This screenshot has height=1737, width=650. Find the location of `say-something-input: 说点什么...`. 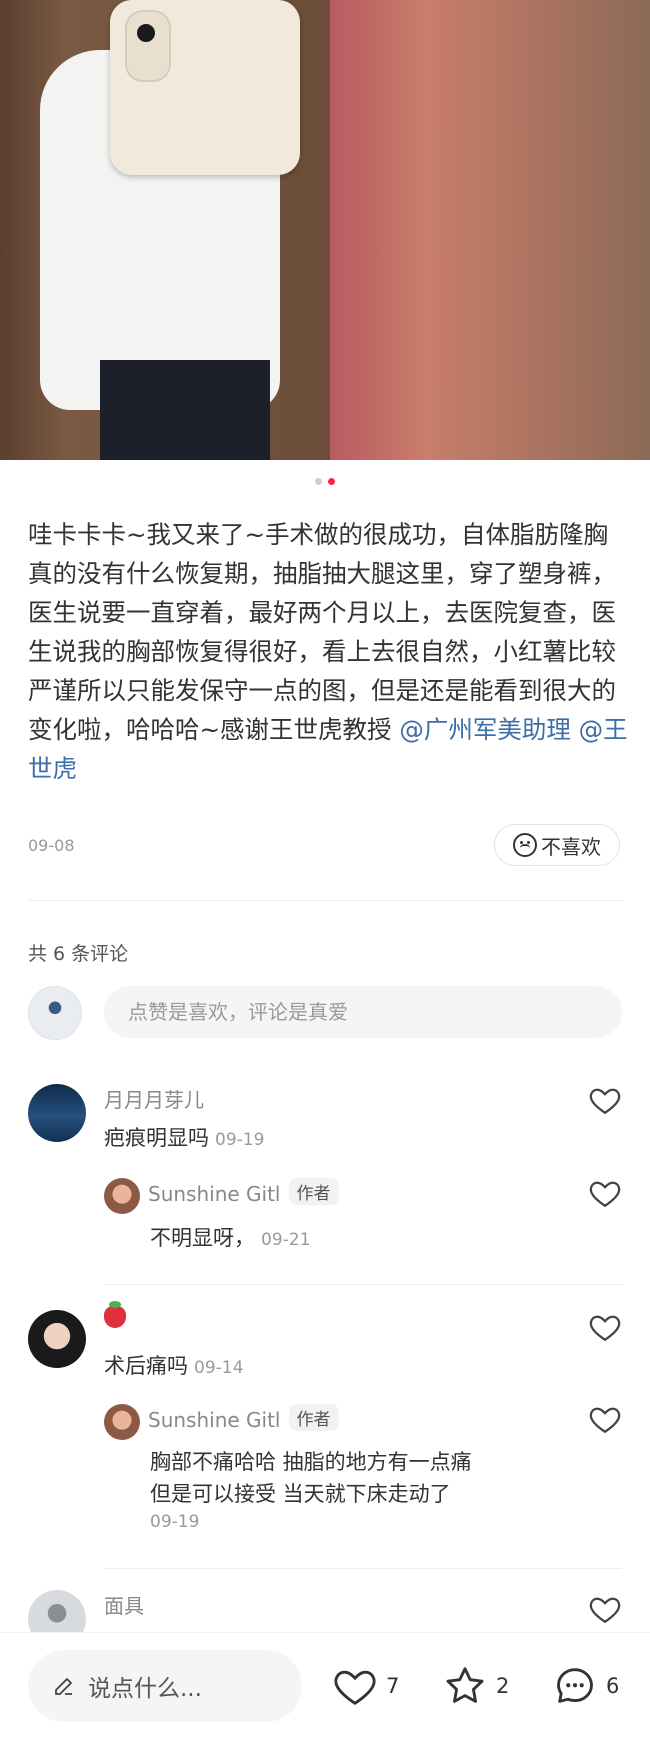

say-something-input: 说点什么... is located at coordinates (165, 1686).